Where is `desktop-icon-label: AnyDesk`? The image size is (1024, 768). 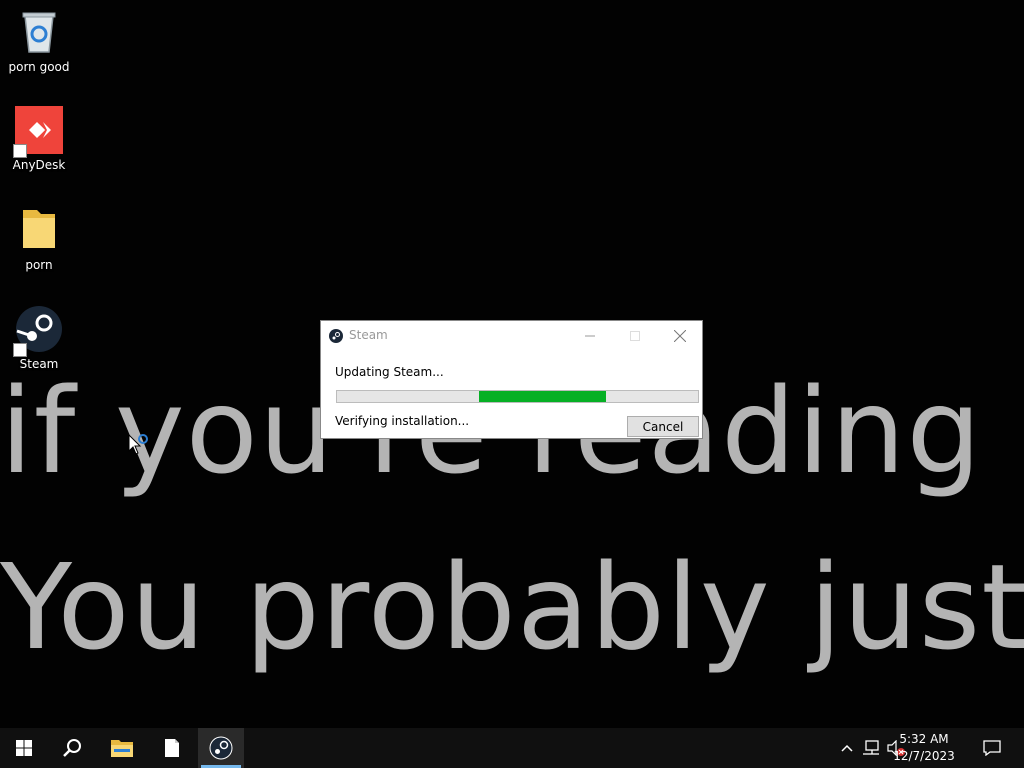 desktop-icon-label: AnyDesk is located at coordinates (39, 165).